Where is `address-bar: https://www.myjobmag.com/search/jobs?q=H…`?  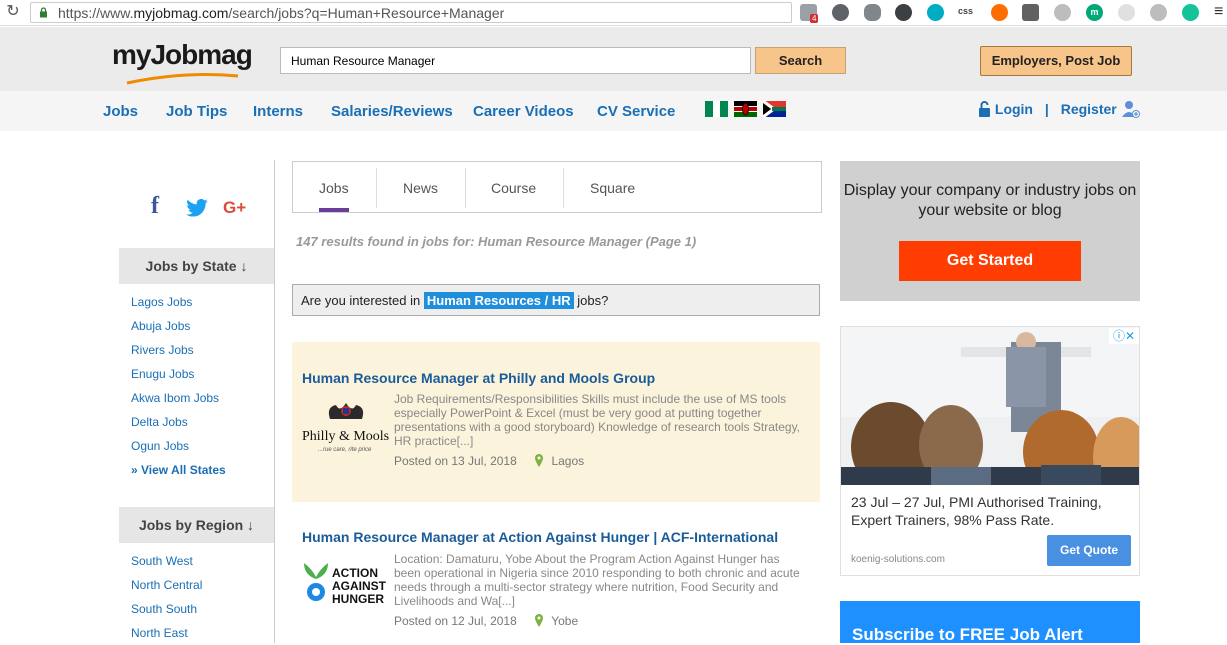
address-bar: https://www.myjobmag.com/search/jobs?q=H… is located at coordinates (422, 12).